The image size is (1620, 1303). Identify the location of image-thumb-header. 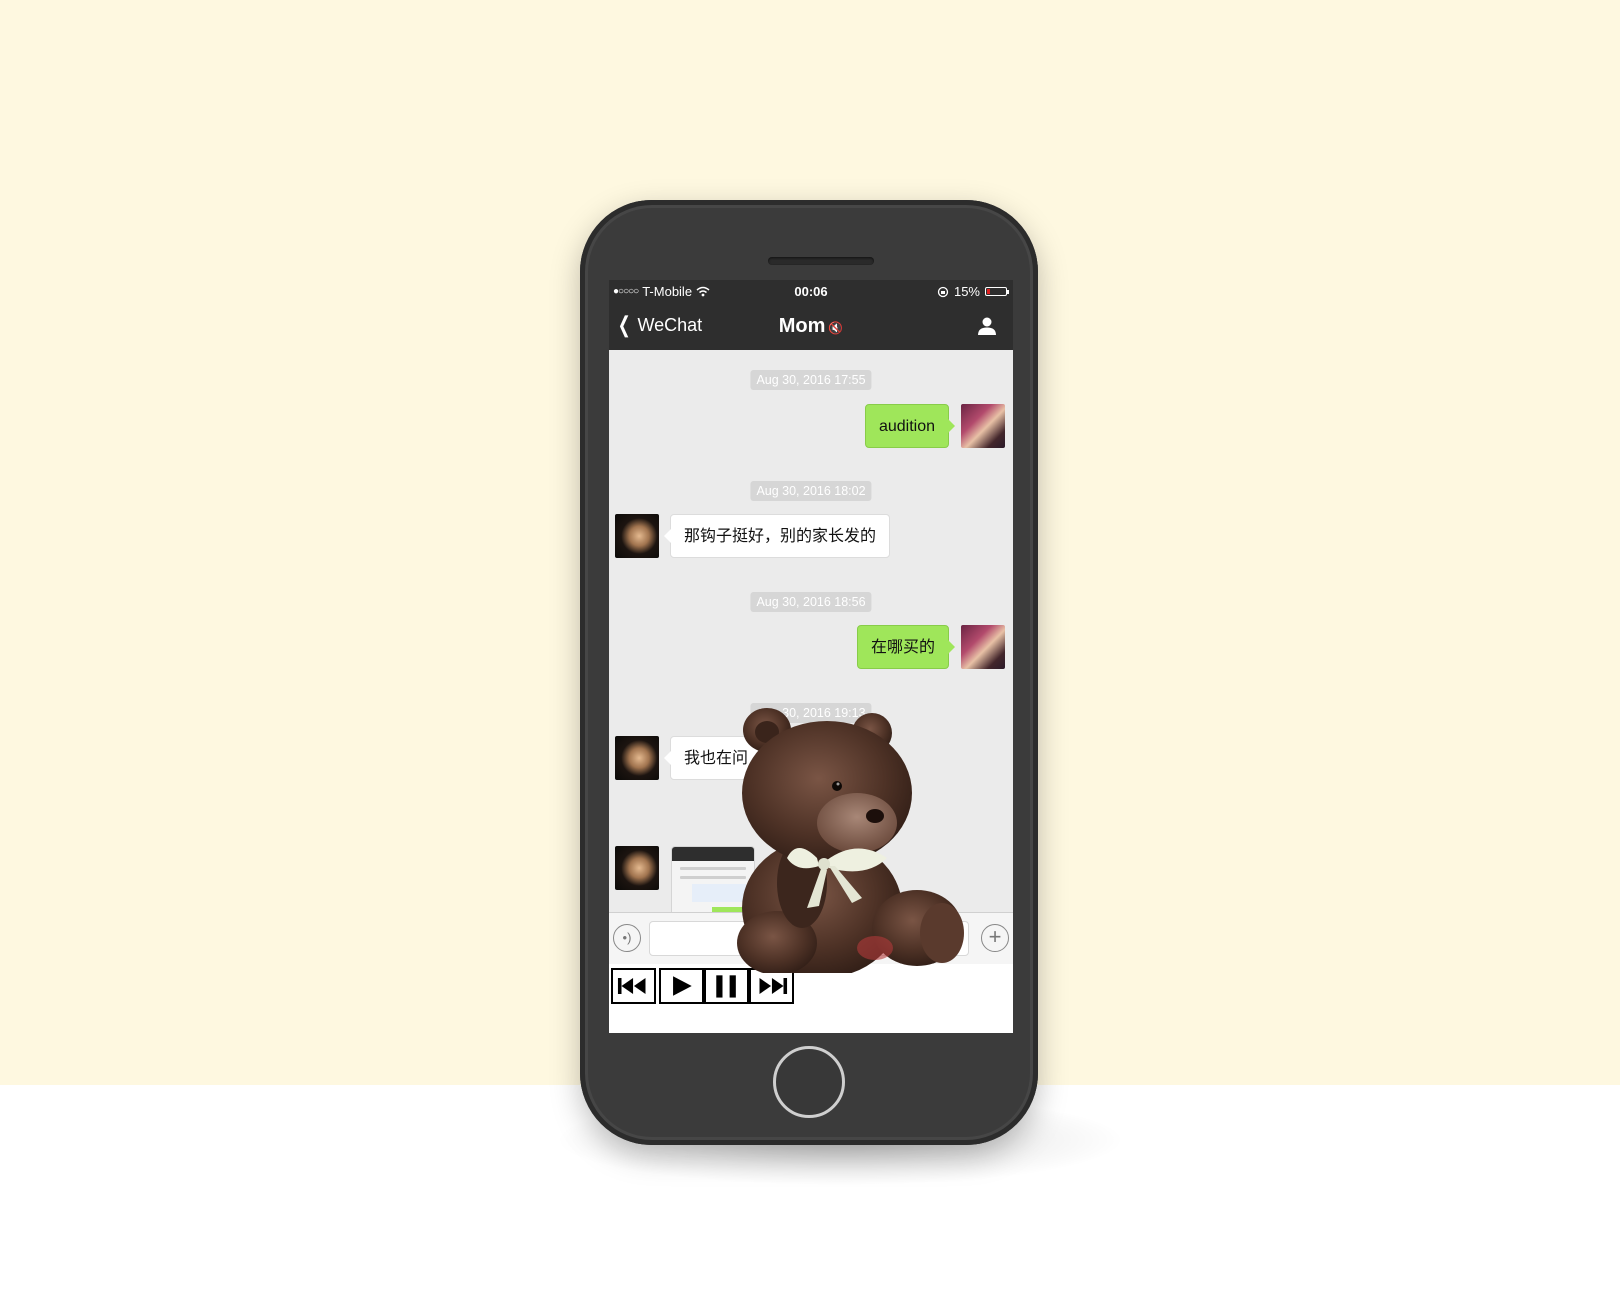
(713, 854).